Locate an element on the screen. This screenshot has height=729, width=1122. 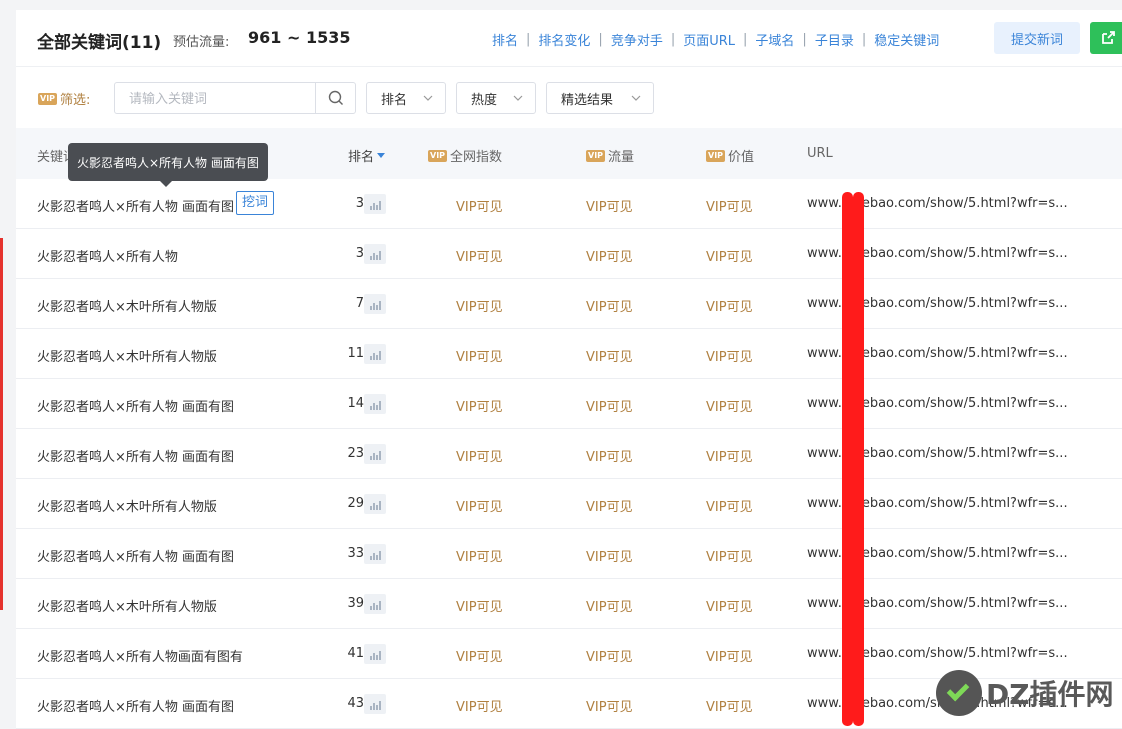
keyword-search-input is located at coordinates (215, 98).